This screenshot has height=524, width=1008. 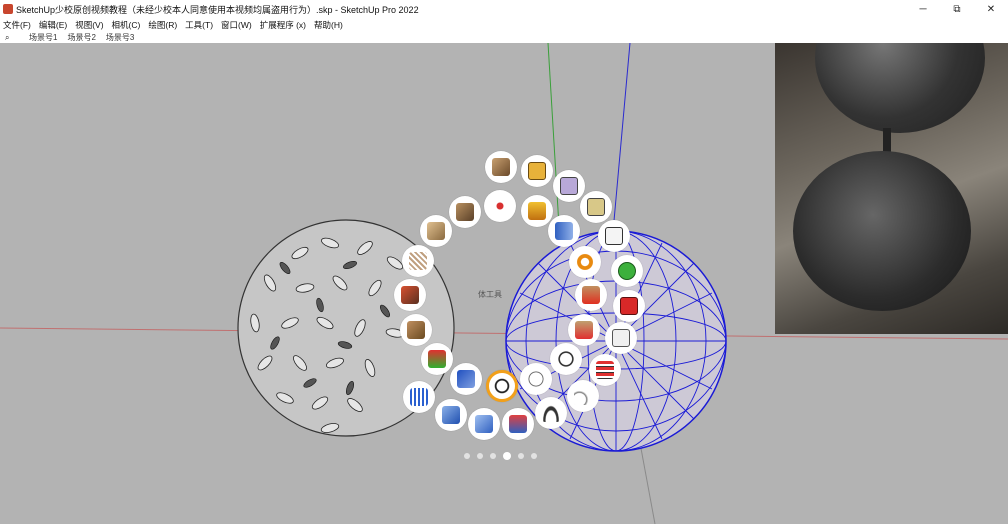 What do you see at coordinates (53, 25) in the screenshot?
I see `menu-edit: 编辑(E)` at bounding box center [53, 25].